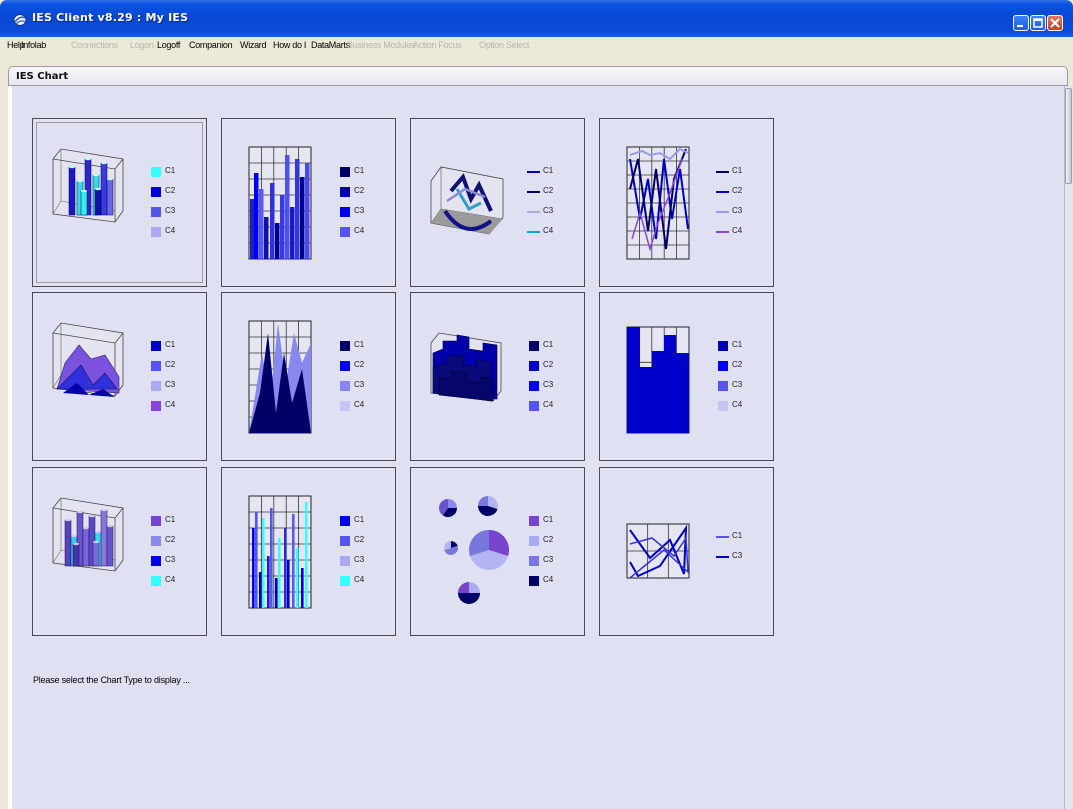  What do you see at coordinates (280, 203) in the screenshot?
I see `bar-chart-icon` at bounding box center [280, 203].